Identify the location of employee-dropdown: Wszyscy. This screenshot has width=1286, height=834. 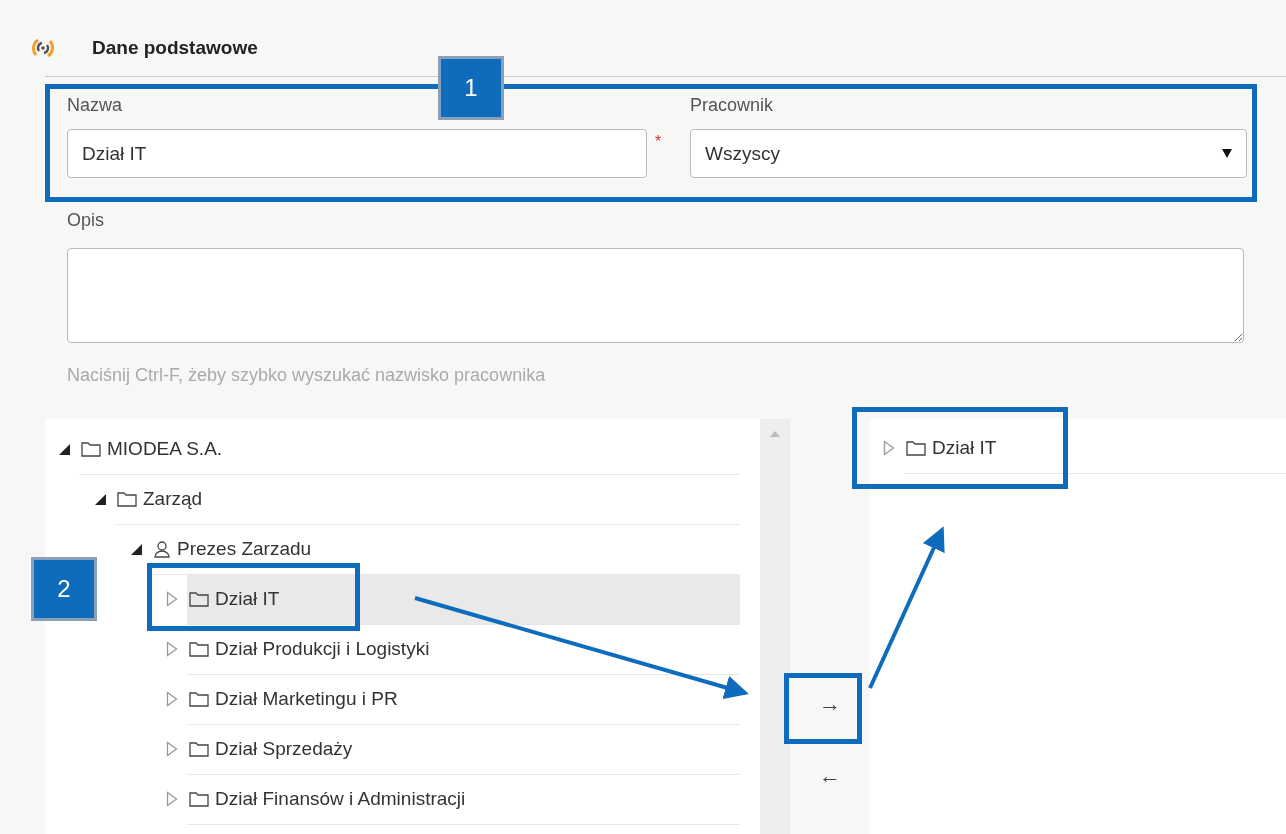
(968, 153).